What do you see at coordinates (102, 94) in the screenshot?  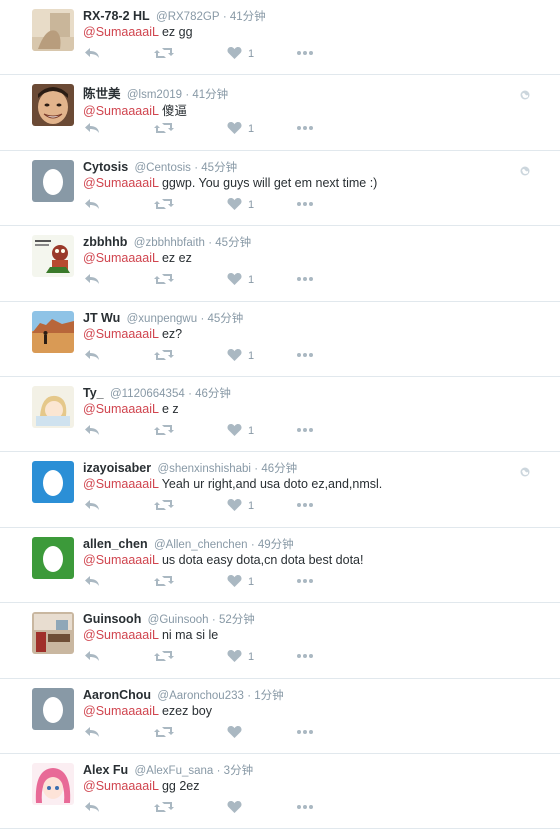 I see `display-name: 陈世美` at bounding box center [102, 94].